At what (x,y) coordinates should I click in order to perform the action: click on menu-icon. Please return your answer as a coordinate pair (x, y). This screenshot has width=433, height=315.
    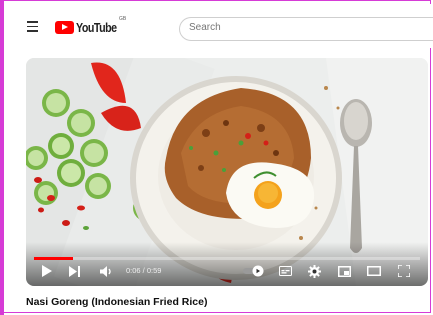
    Looking at the image, I should click on (32, 26).